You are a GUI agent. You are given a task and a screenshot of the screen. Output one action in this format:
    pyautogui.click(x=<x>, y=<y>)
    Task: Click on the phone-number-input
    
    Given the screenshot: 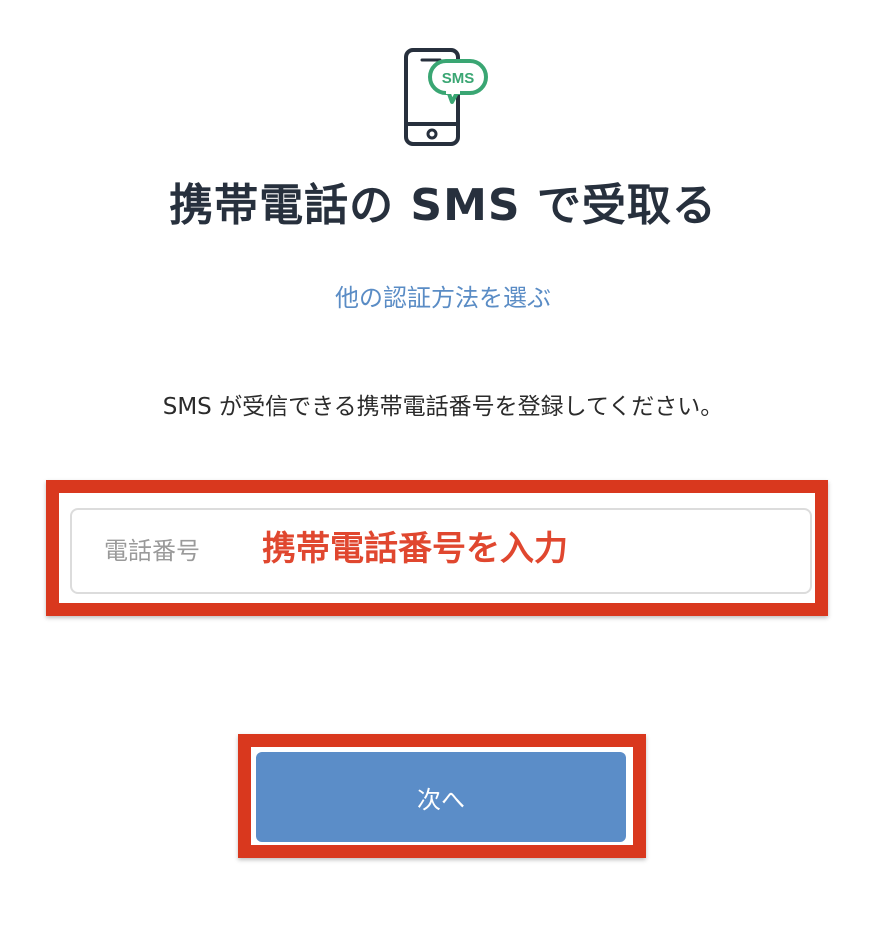 What is the action you would take?
    pyautogui.click(x=441, y=551)
    